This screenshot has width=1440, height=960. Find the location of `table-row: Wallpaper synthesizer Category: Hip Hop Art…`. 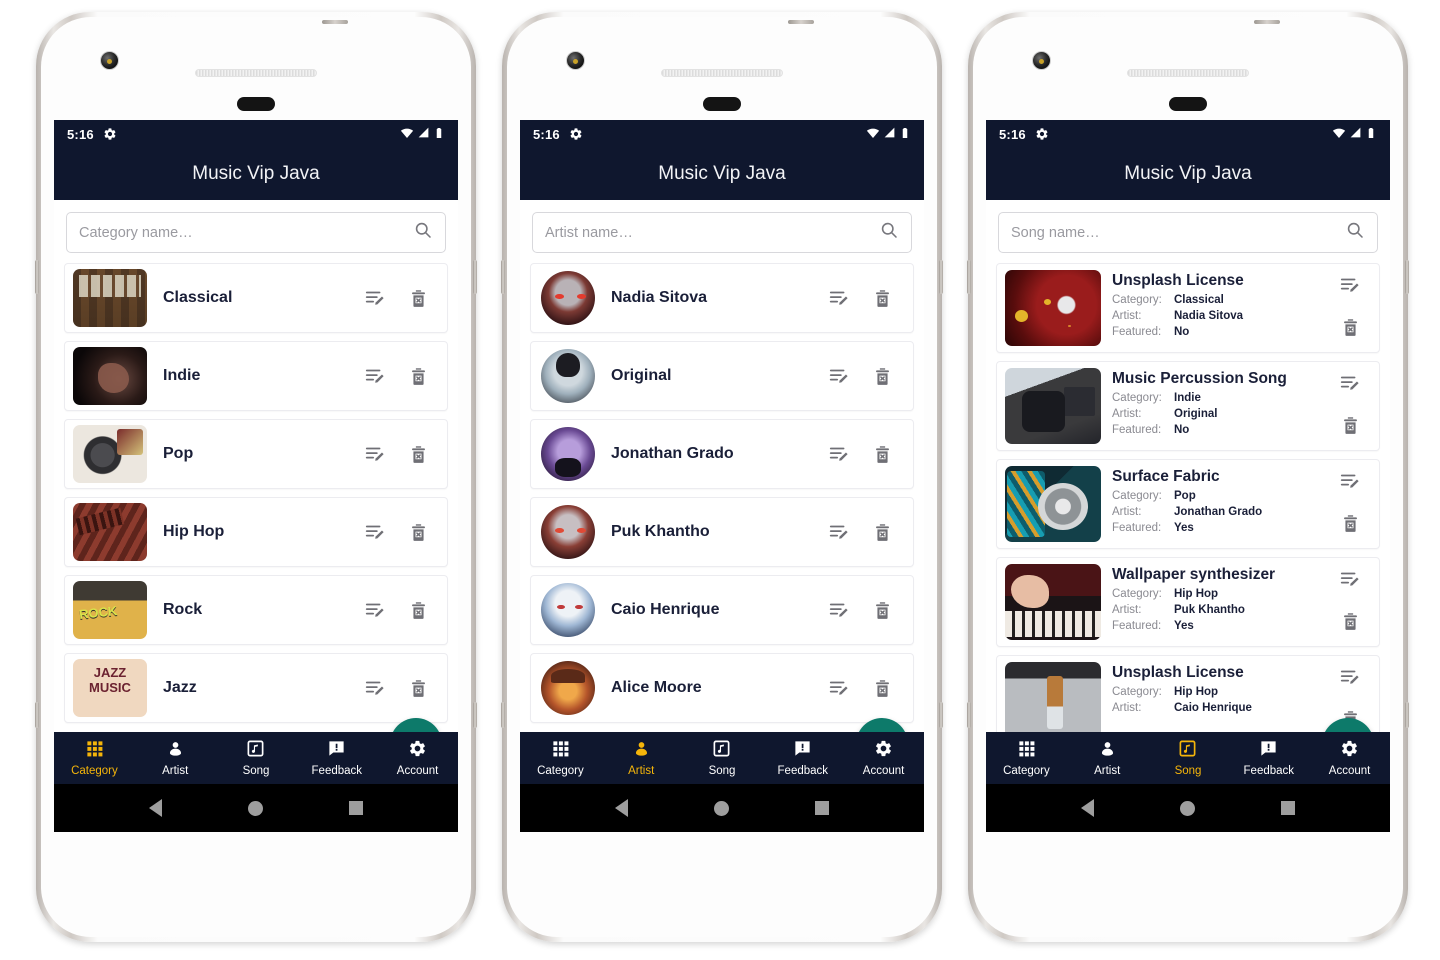

table-row: Wallpaper synthesizer Category: Hip Hop Art… is located at coordinates (1188, 602).